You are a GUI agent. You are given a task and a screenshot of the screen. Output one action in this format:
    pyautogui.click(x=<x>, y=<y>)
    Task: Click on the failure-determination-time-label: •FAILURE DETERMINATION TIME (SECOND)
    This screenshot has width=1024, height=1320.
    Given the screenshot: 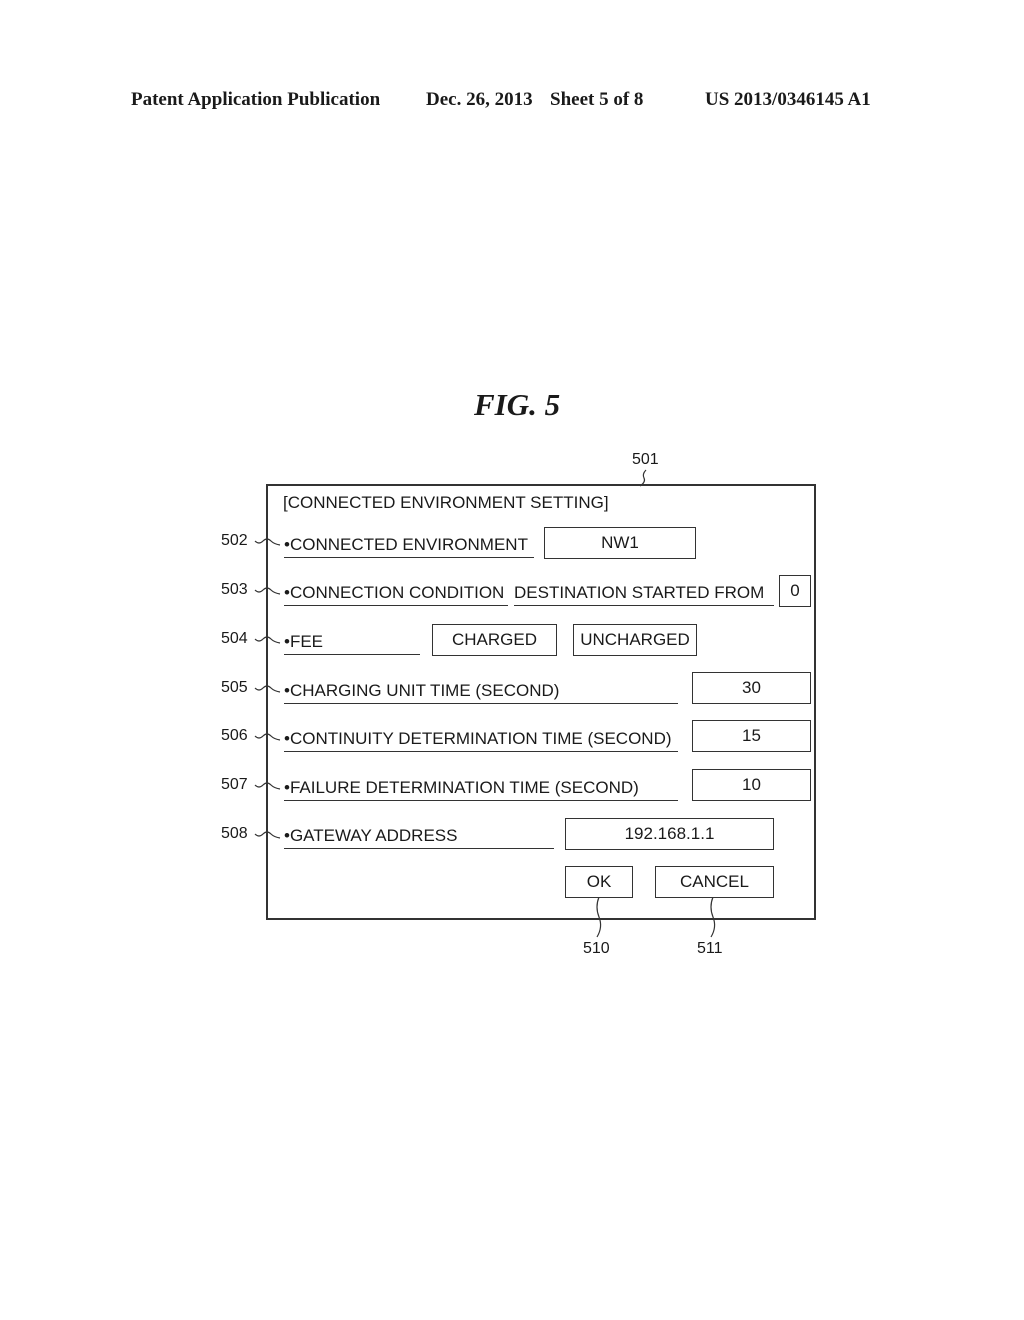 What is the action you would take?
    pyautogui.click(x=481, y=789)
    